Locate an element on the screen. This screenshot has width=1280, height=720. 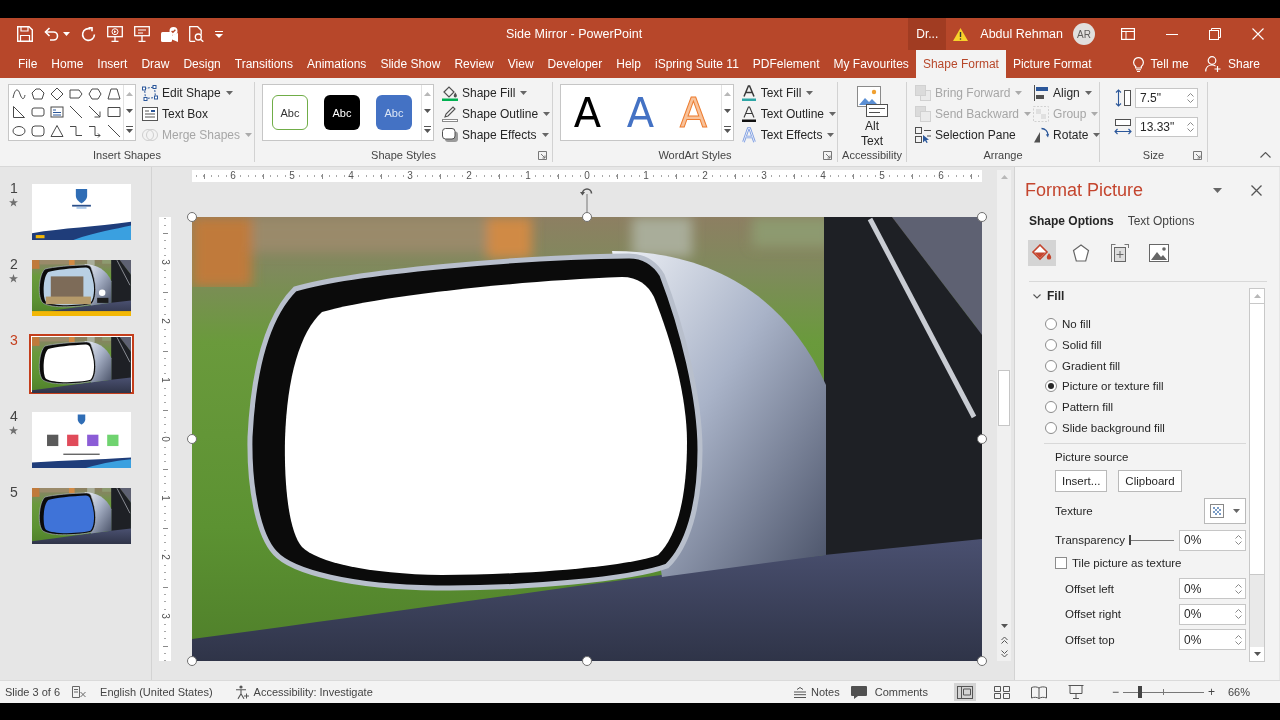
ribbon-tab: iSpring Suite 11 is located at coordinates (696, 64).